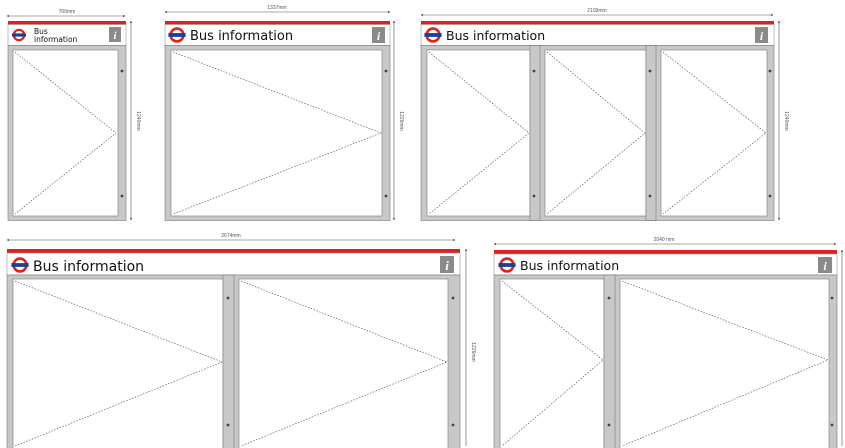  Describe the element at coordinates (56, 39) in the screenshot. I see `header-title-line2: information` at that location.